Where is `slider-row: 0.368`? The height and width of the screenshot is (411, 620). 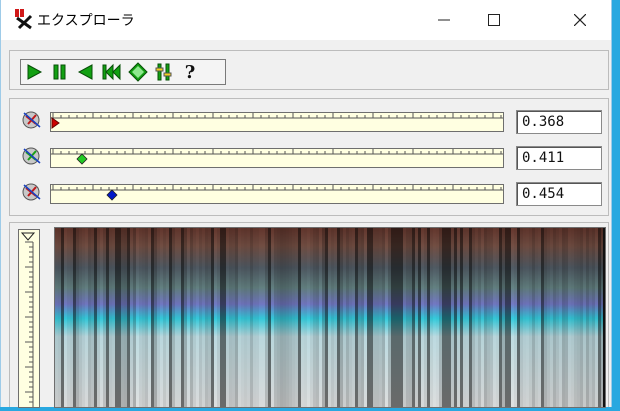 slider-row: 0.368 is located at coordinates (310, 122).